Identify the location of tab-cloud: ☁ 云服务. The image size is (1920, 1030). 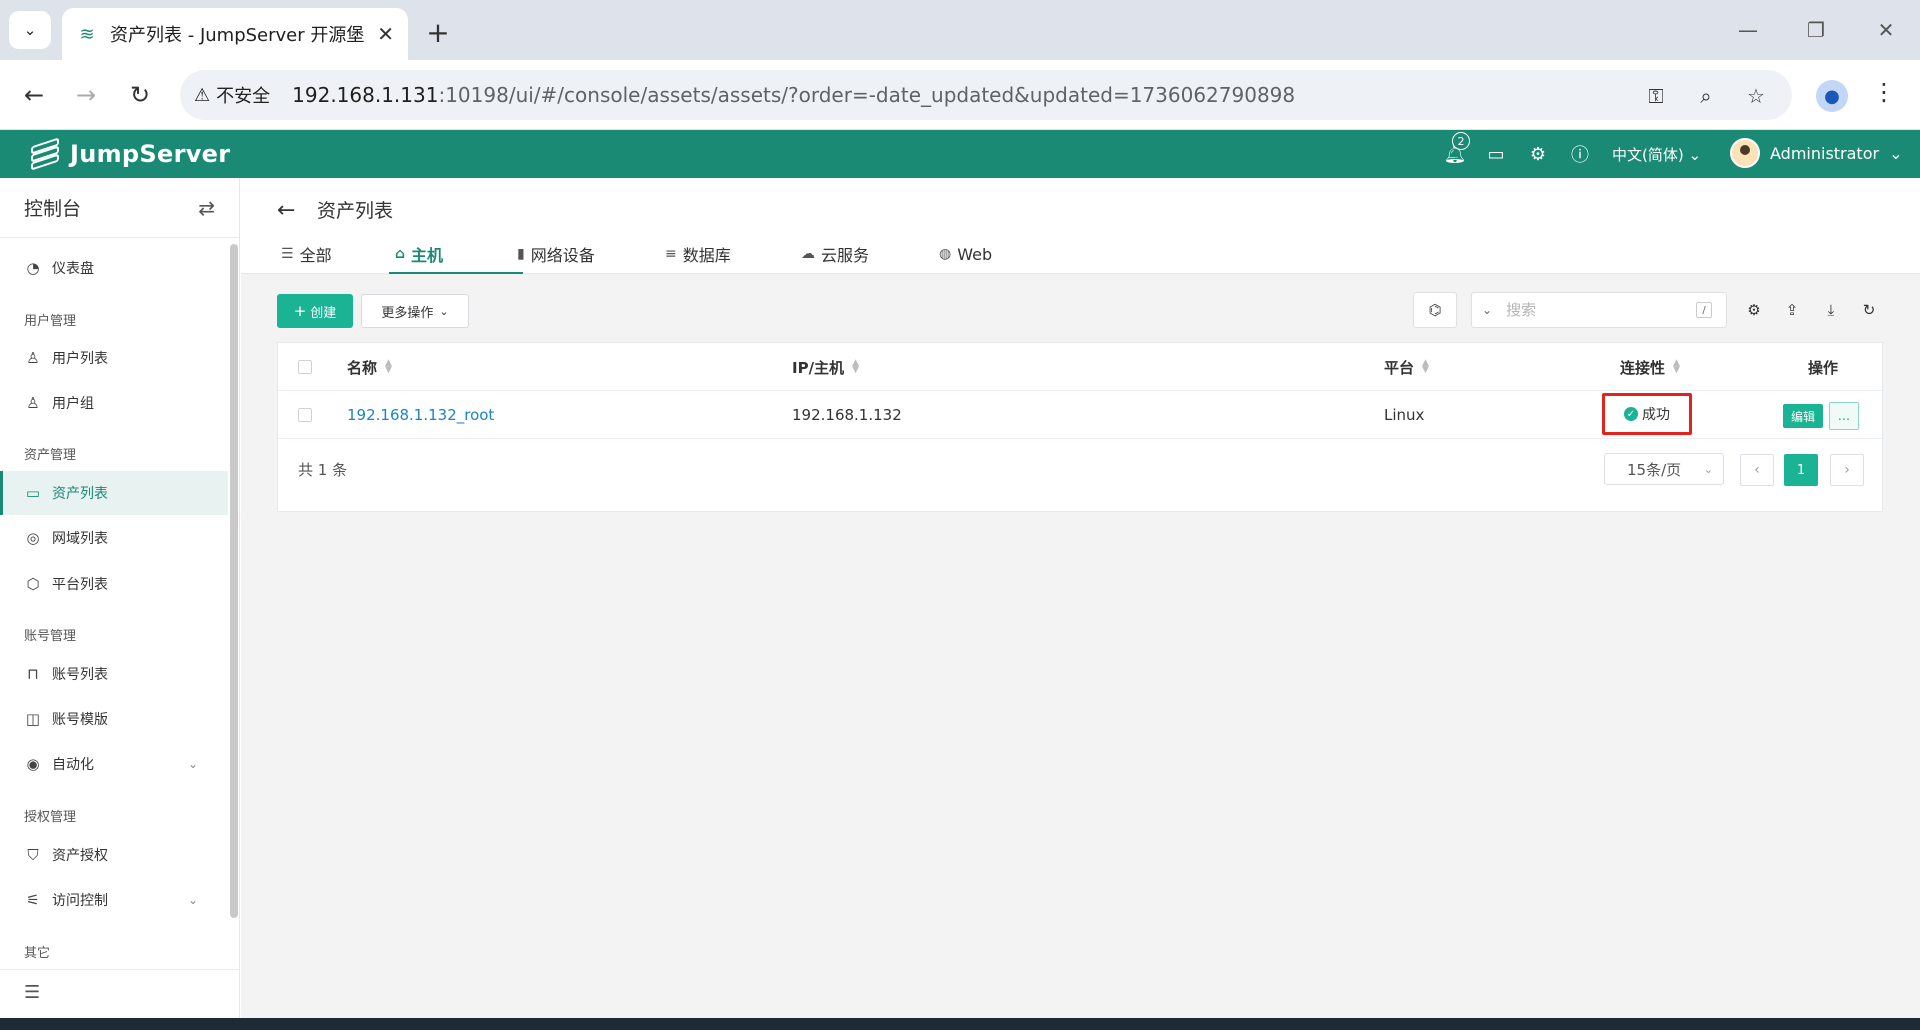
(870, 254).